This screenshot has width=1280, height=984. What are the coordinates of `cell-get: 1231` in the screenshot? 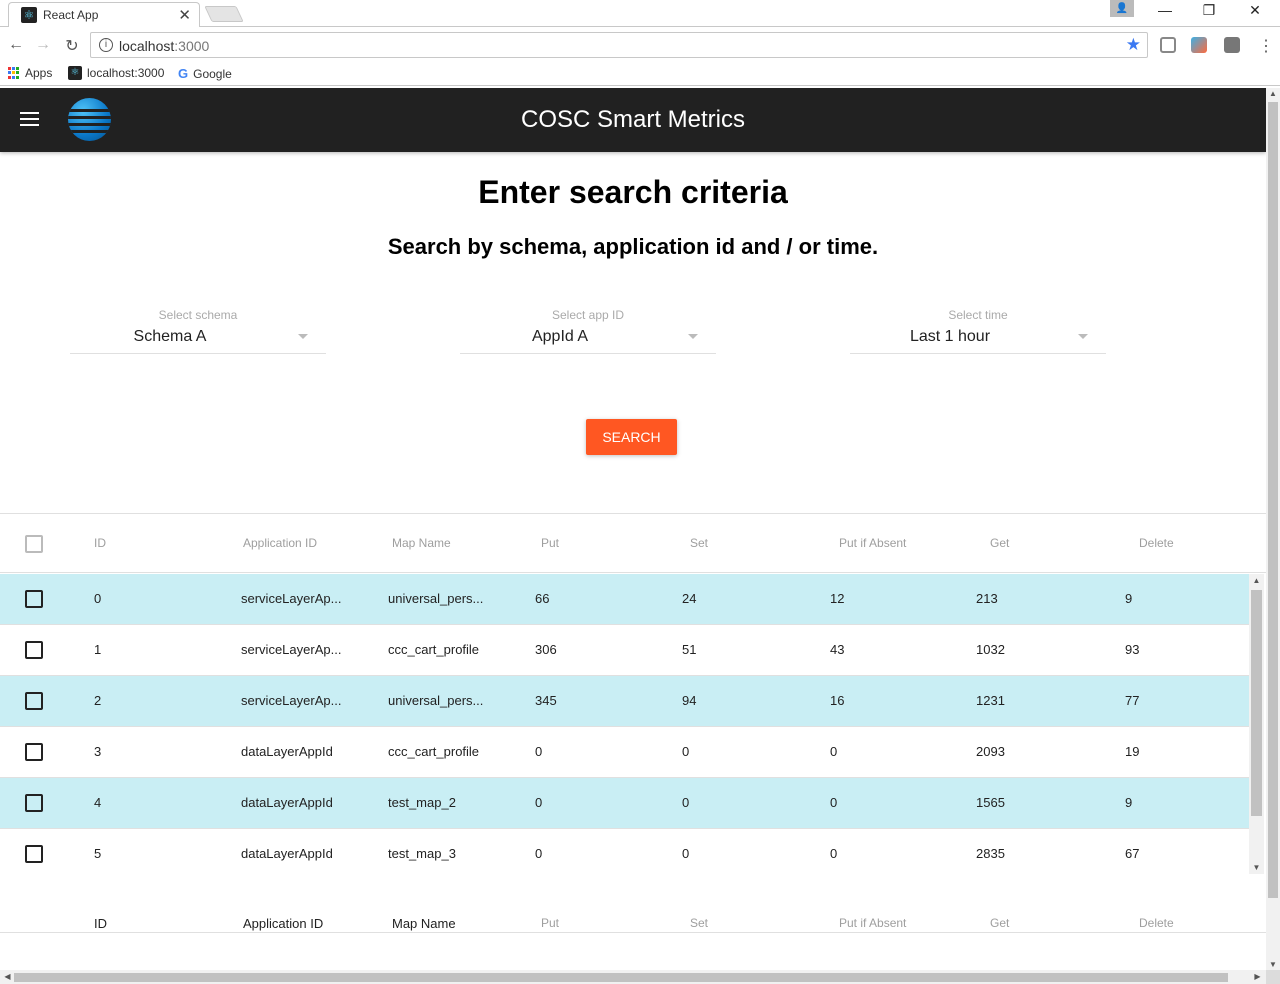 It's located at (990, 700).